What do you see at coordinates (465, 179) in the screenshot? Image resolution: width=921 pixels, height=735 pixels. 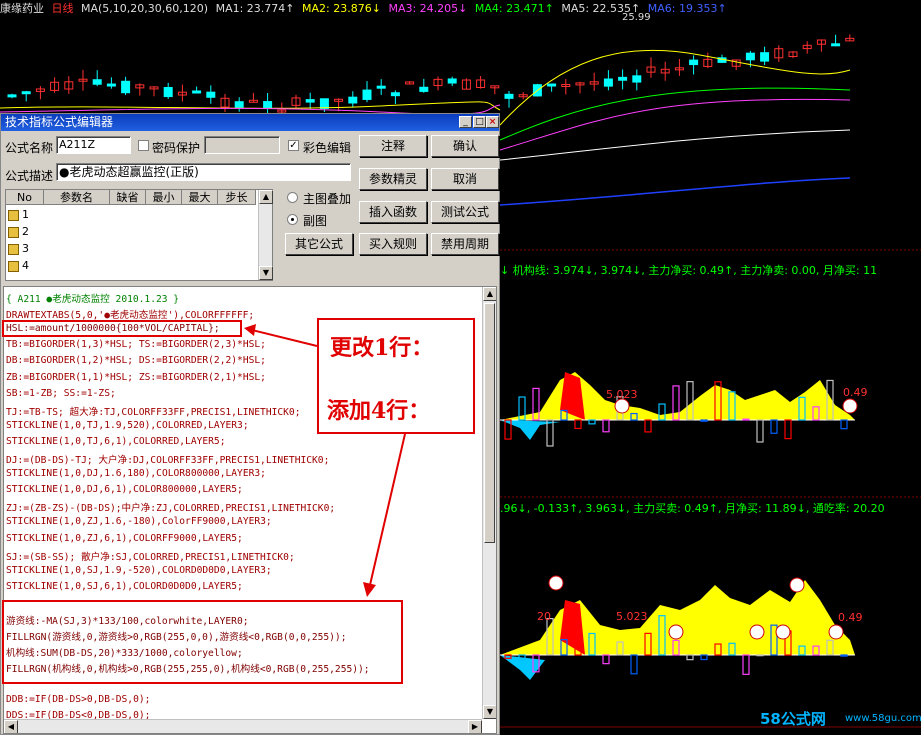 I see `cancel-button: 取消` at bounding box center [465, 179].